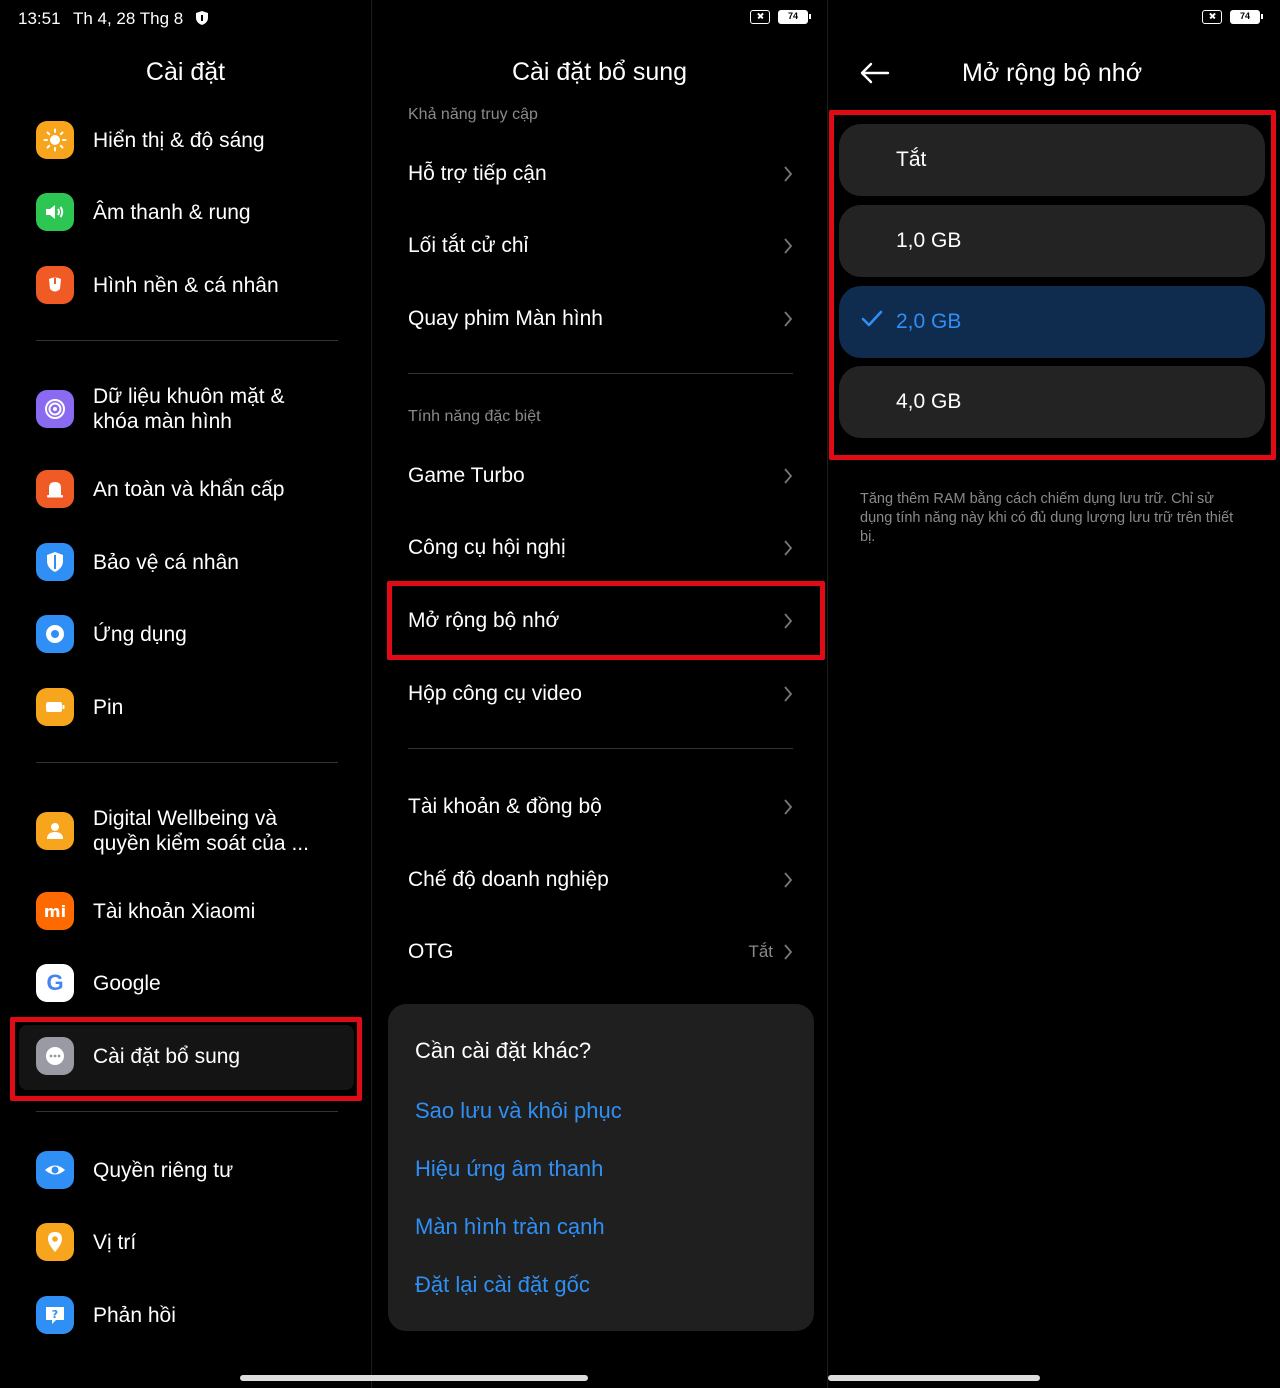  I want to click on settings-item-battery: Pin, so click(79, 707).